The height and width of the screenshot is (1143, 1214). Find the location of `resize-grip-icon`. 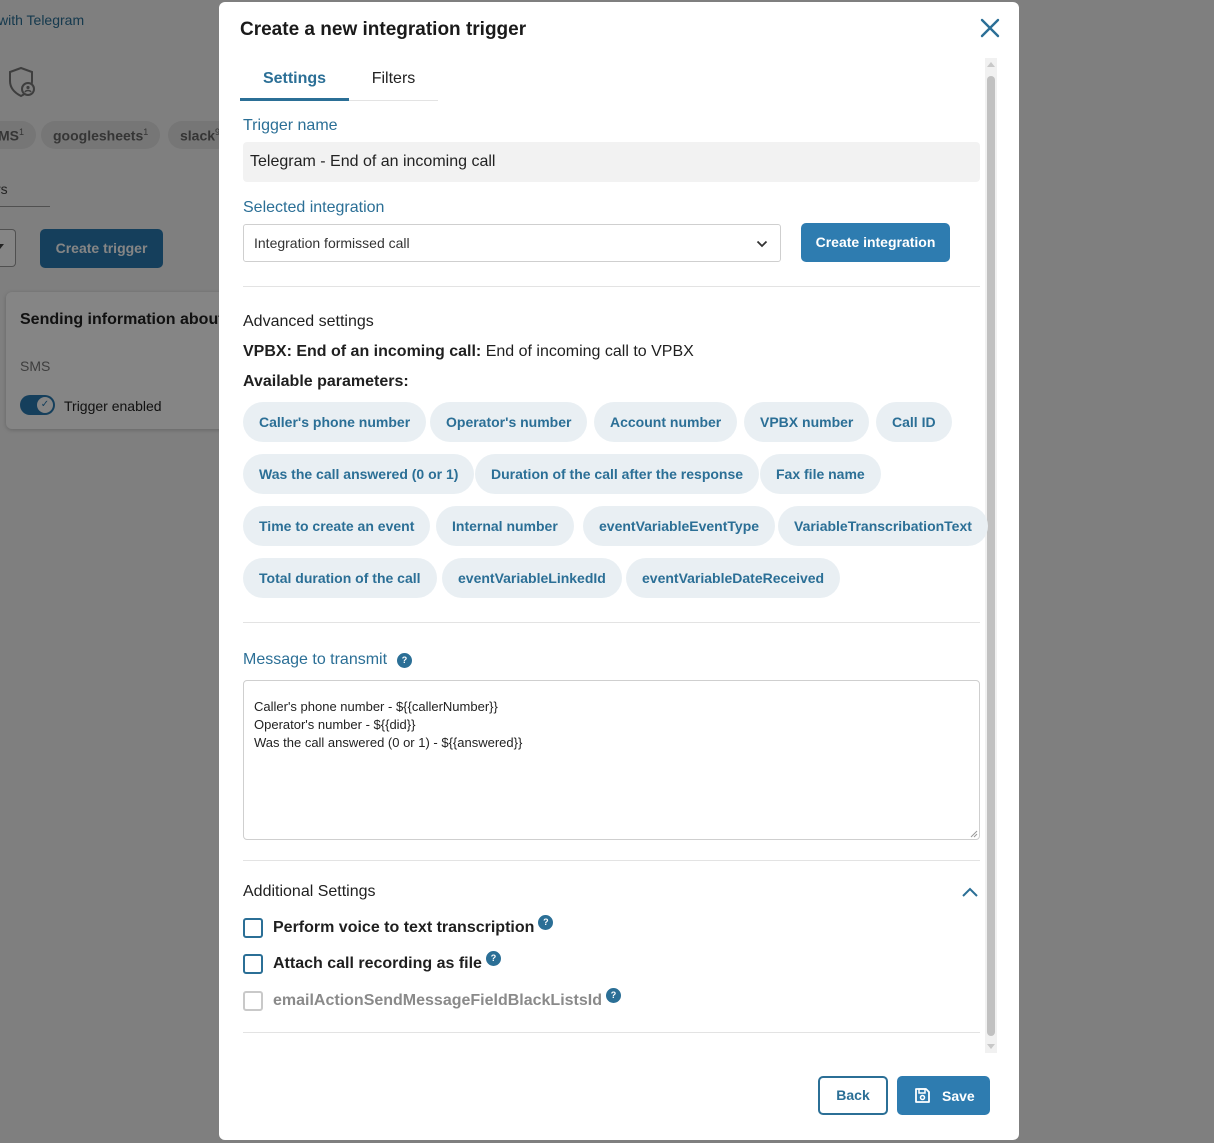

resize-grip-icon is located at coordinates (974, 834).